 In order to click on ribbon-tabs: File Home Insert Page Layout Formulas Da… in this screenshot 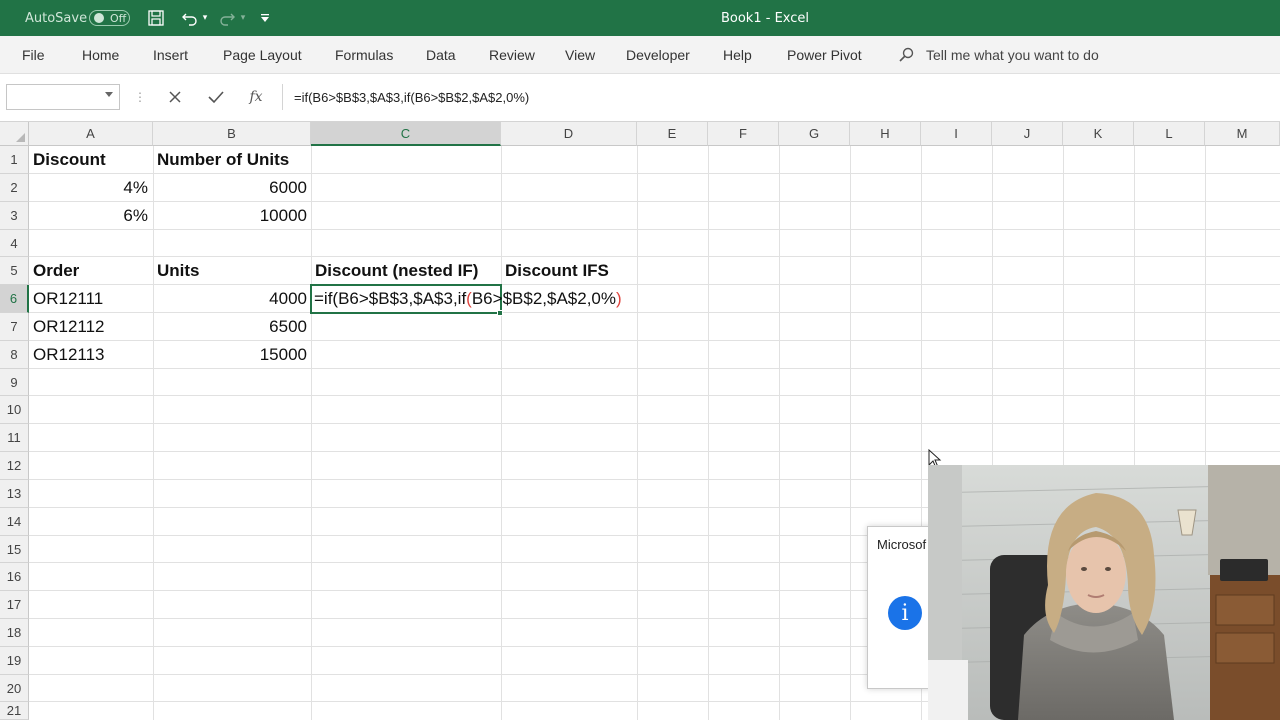, I will do `click(640, 55)`.